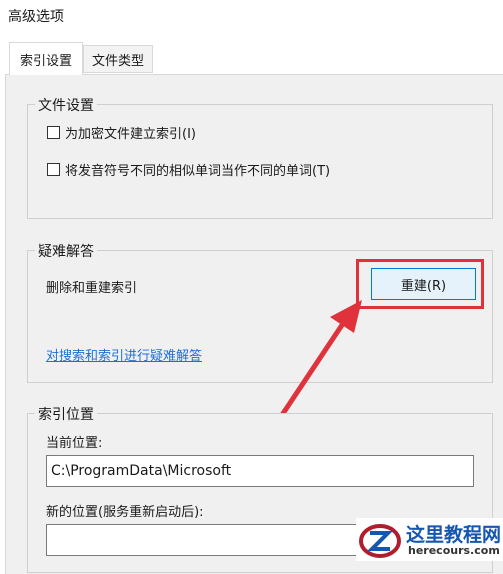 The image size is (503, 574). I want to click on current-location-field: C:\ProgramData\Microsoft, so click(260, 471).